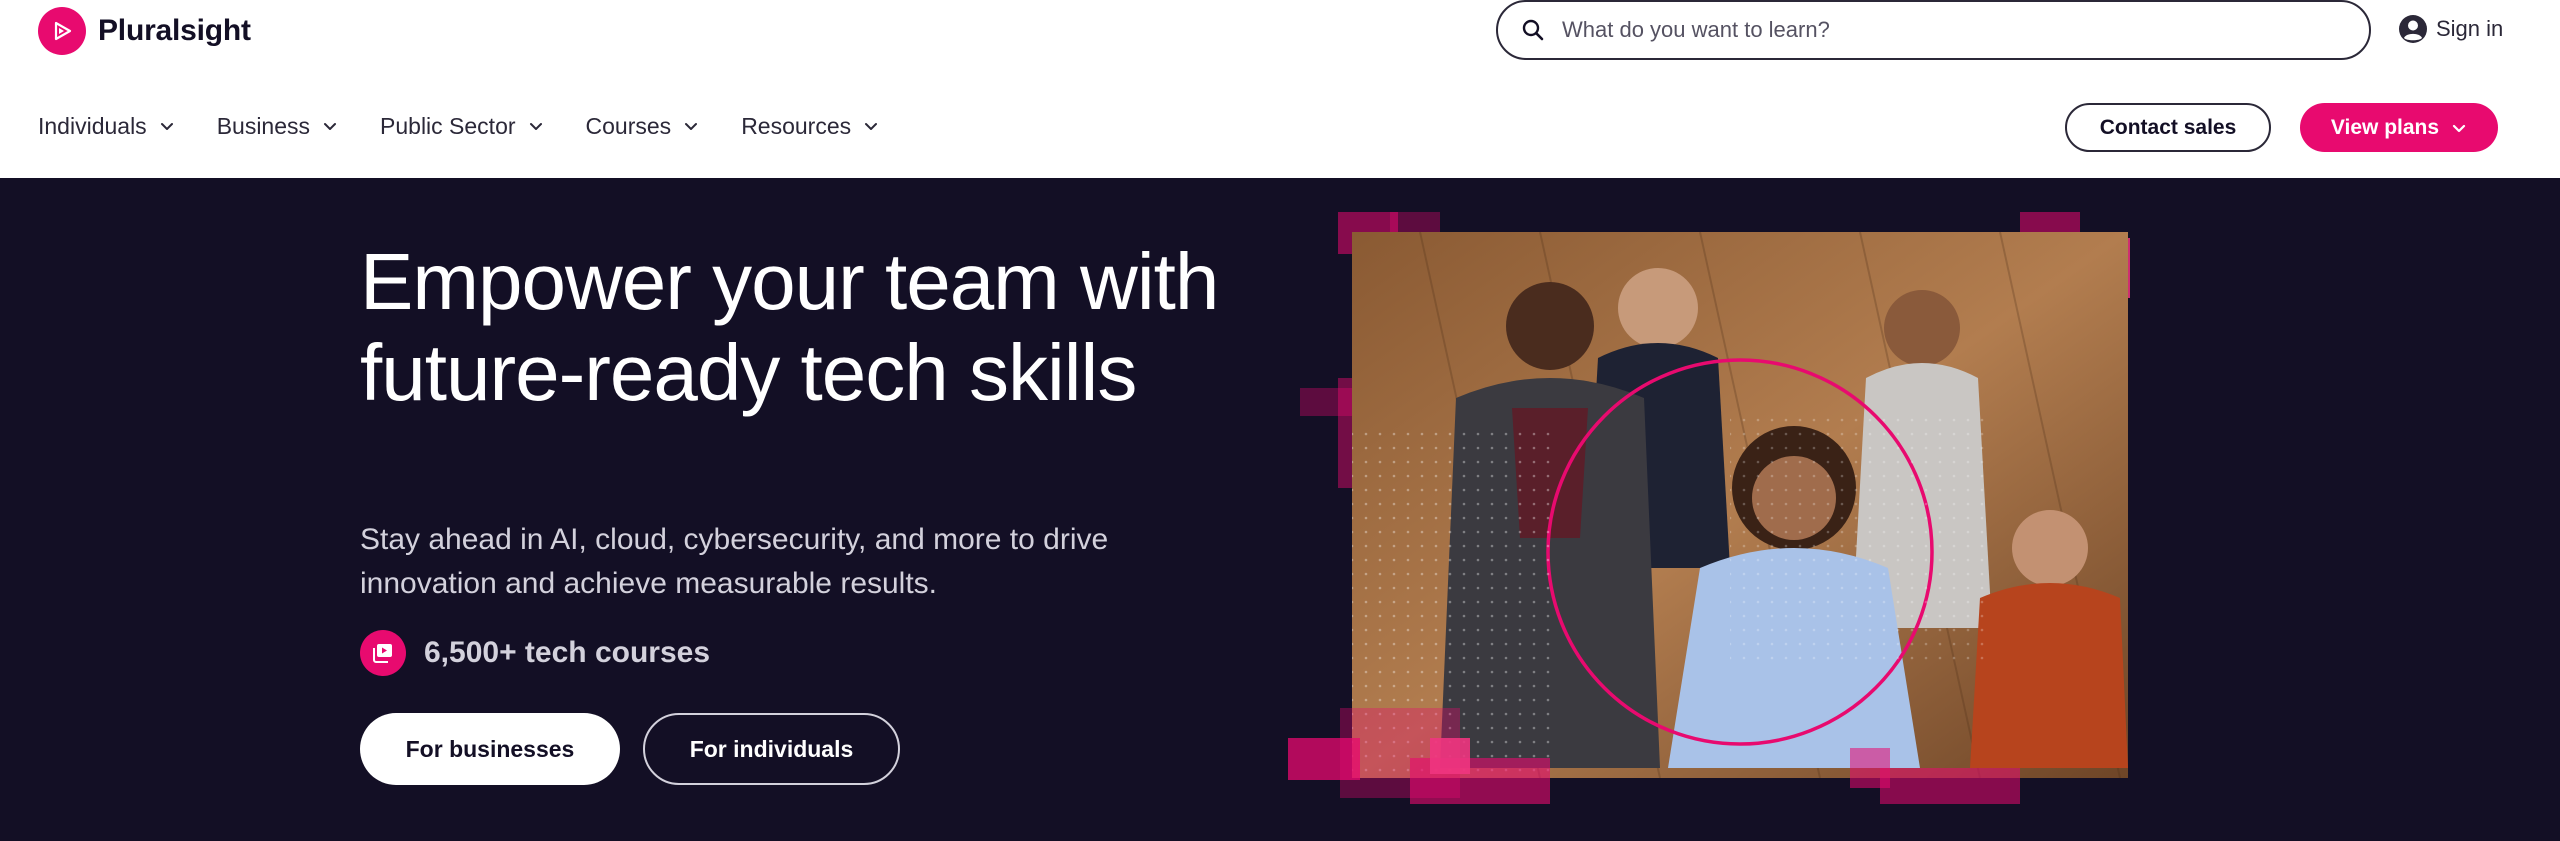  Describe the element at coordinates (174, 30) in the screenshot. I see `logo-text: Pluralsight` at that location.